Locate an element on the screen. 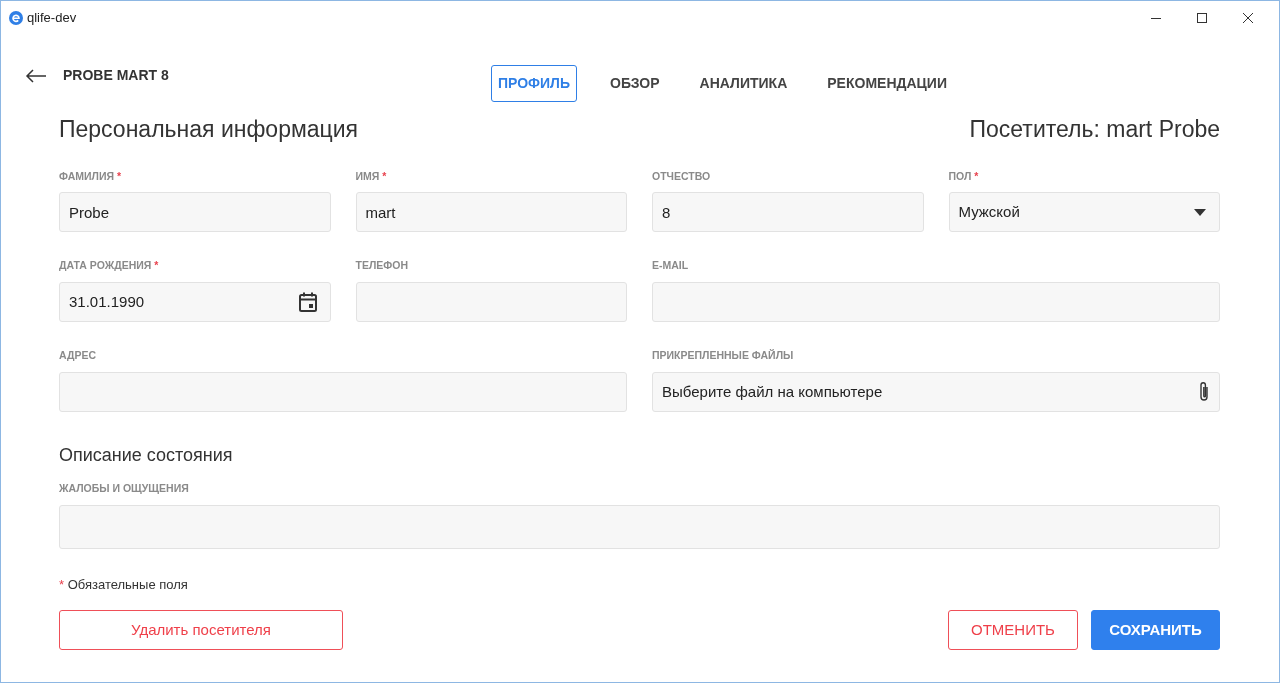  close-icon is located at coordinates (1248, 17).